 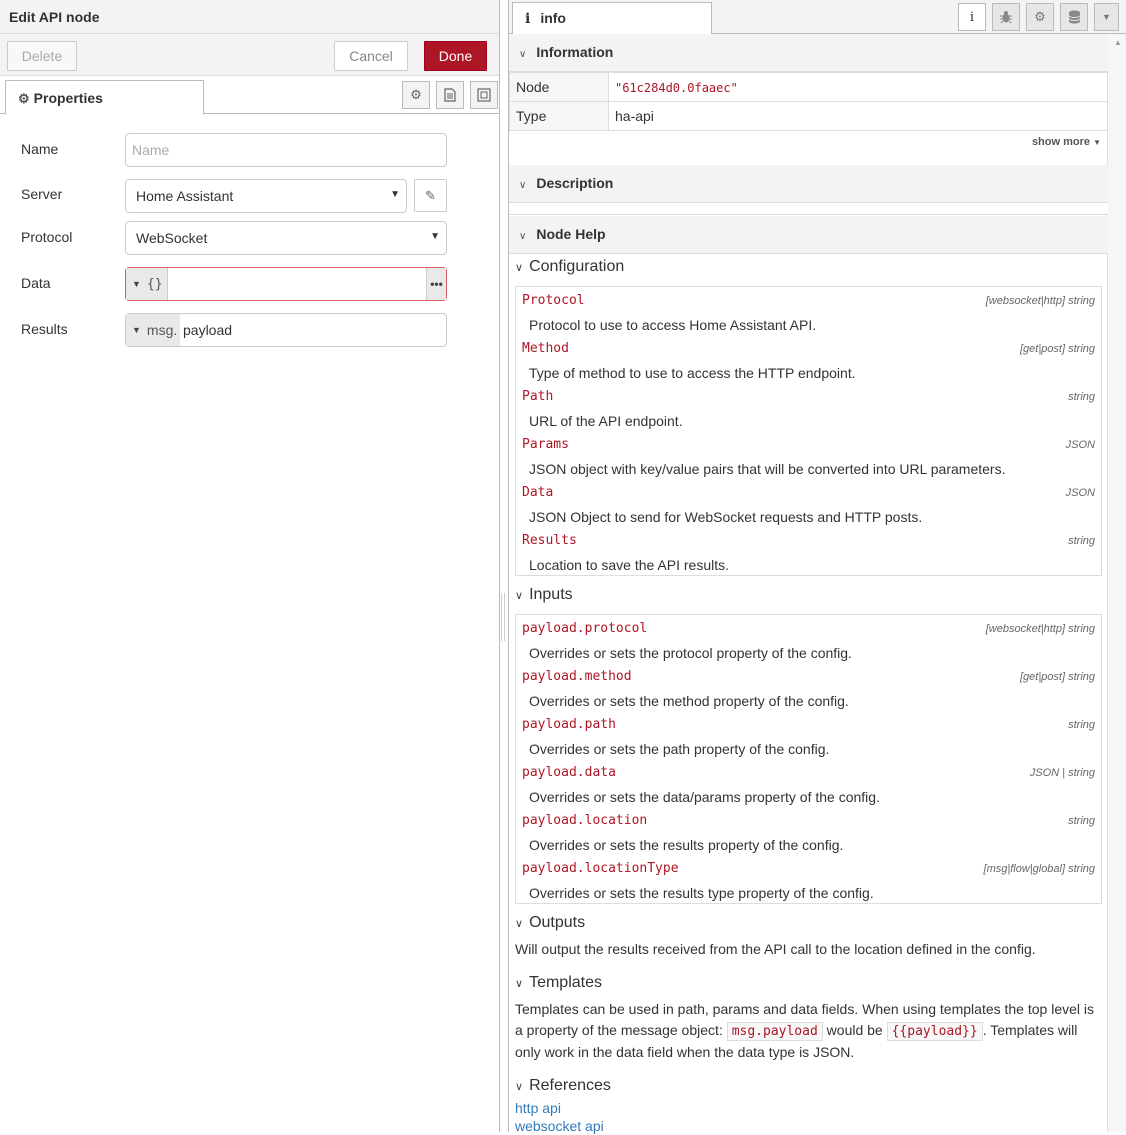 I want to click on property-type: JSON, so click(x=1080, y=445).